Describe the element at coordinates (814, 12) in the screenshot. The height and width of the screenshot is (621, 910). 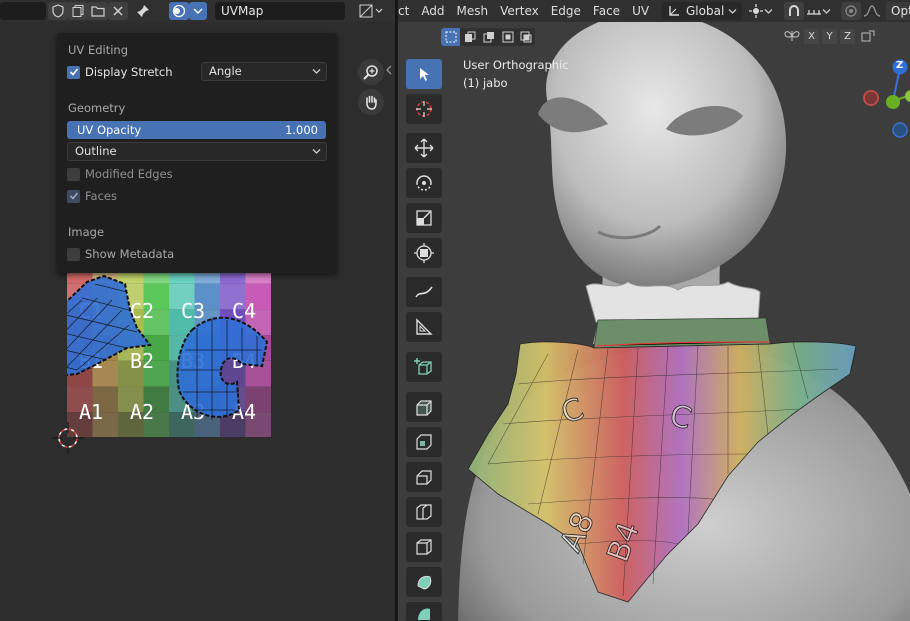
I see `snap-increment-icon` at that location.